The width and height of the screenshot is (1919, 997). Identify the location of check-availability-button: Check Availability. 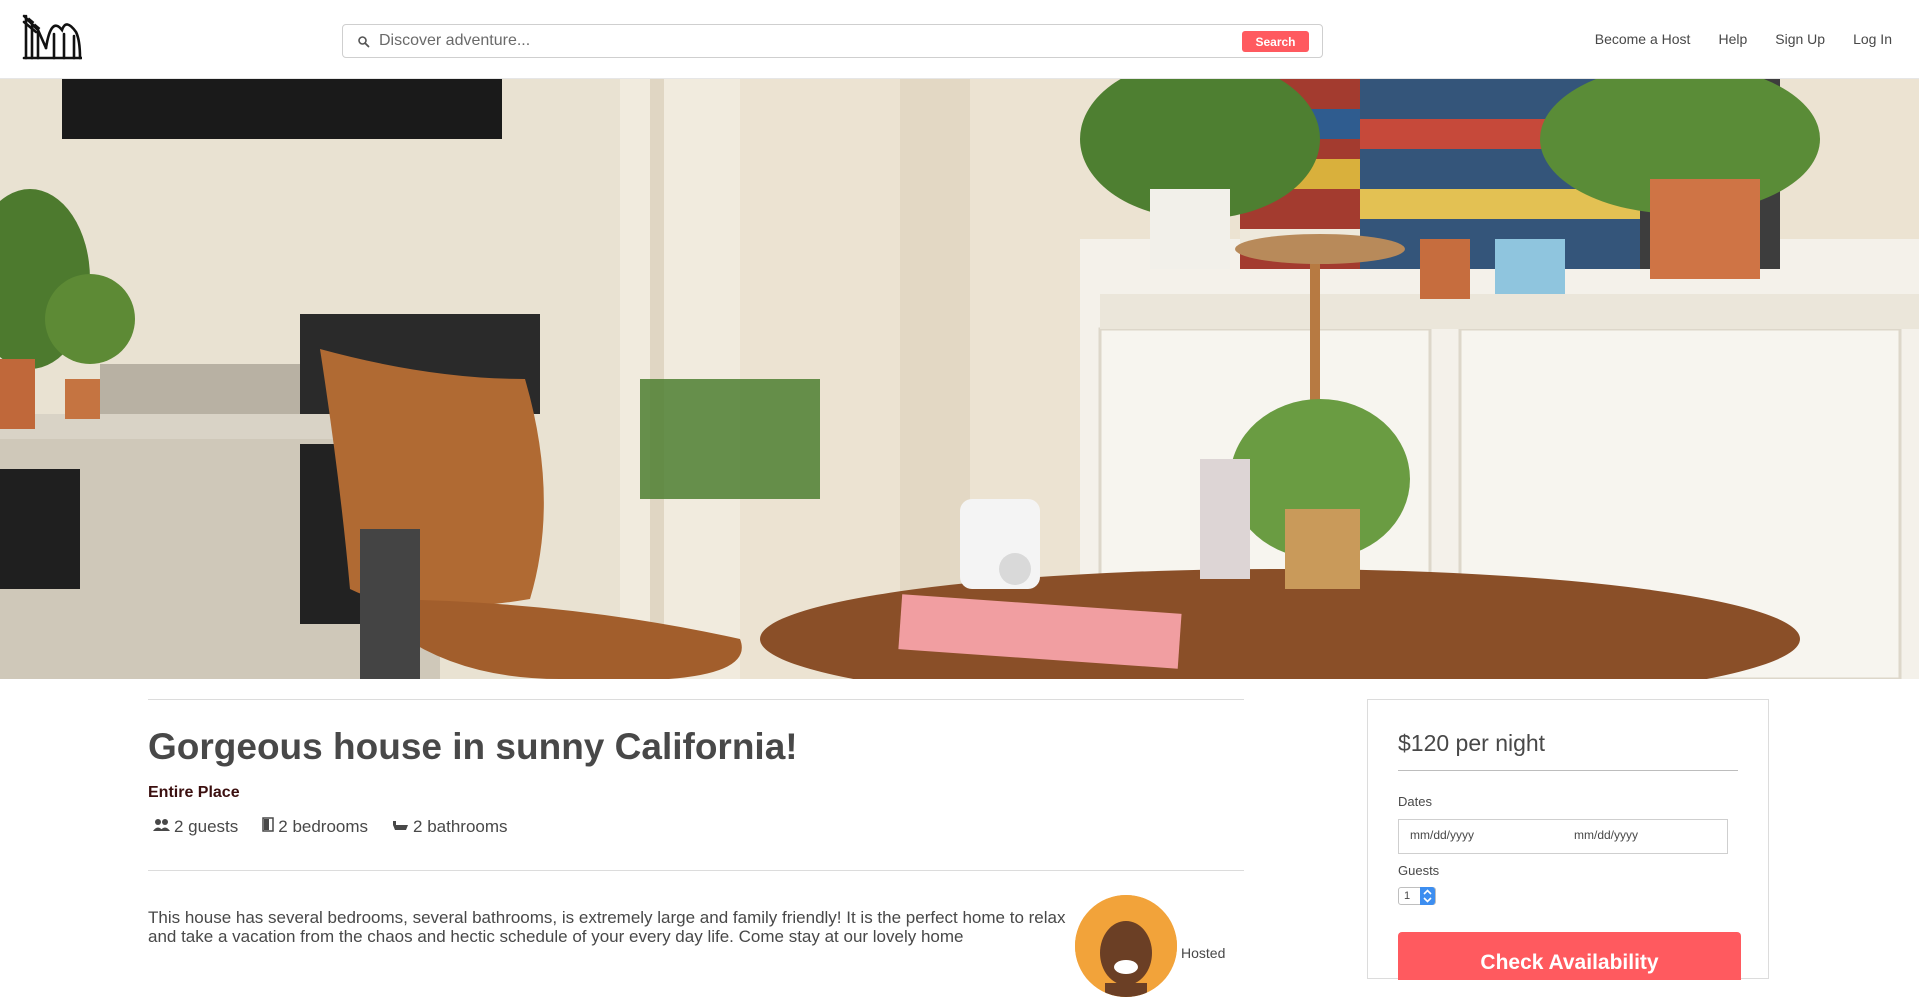
(1569, 956).